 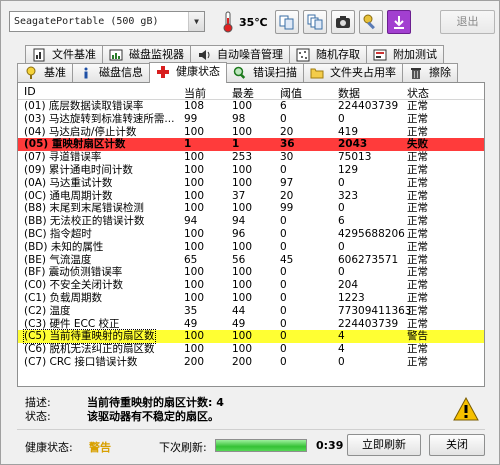 I want to click on download-button, so click(x=399, y=22).